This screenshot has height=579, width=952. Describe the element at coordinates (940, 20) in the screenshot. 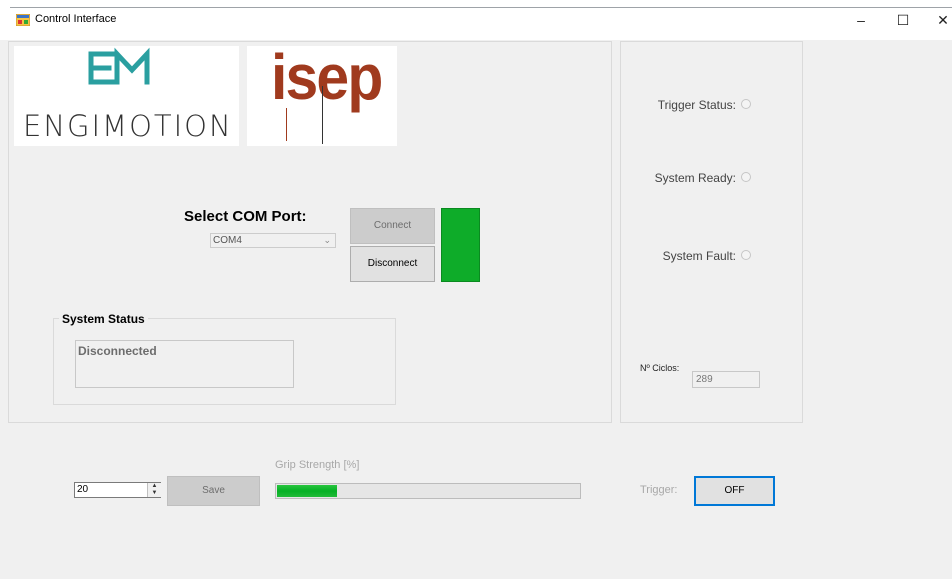

I see `close-button: ✕` at that location.